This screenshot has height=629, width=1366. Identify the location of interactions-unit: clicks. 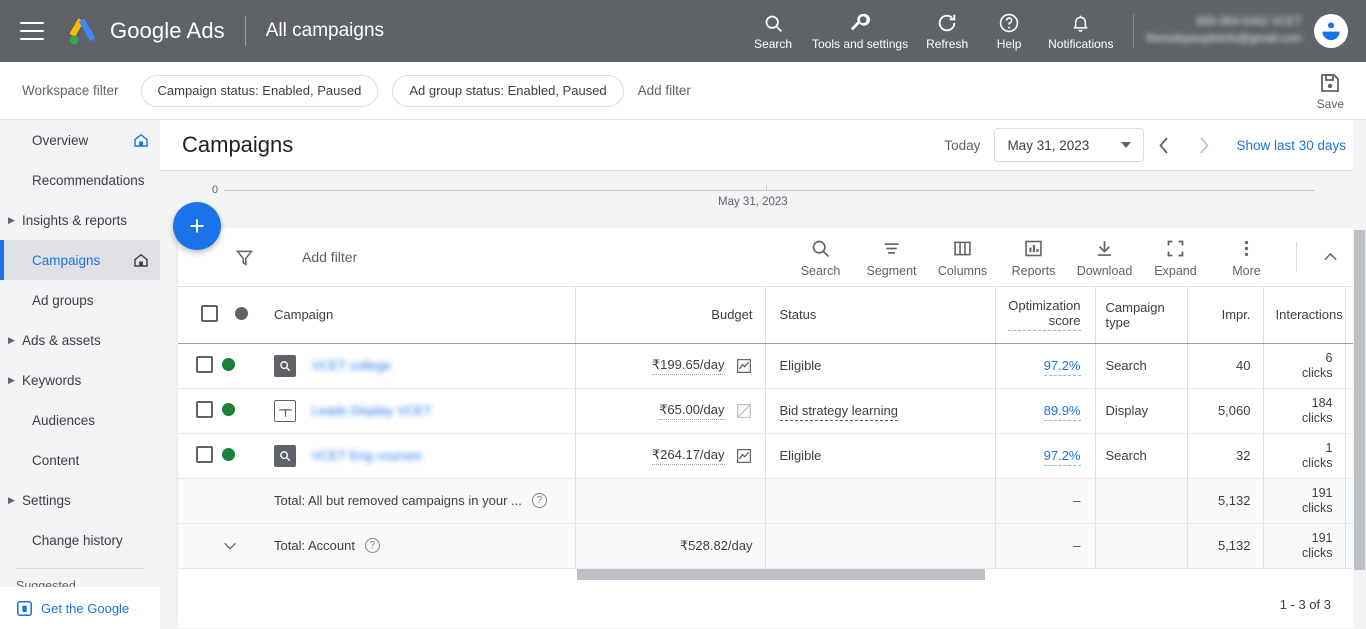
(1317, 417).